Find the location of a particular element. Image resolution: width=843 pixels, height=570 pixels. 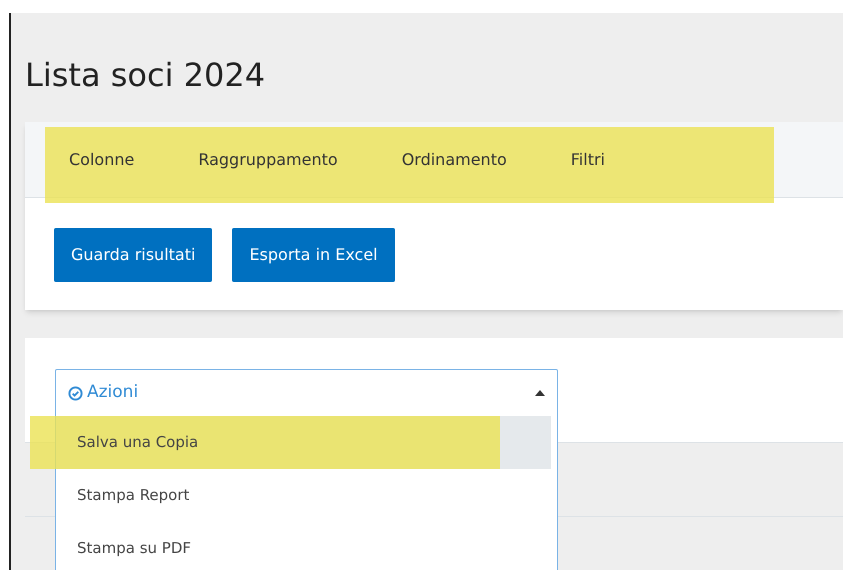

check-circle-icon is located at coordinates (75, 393).